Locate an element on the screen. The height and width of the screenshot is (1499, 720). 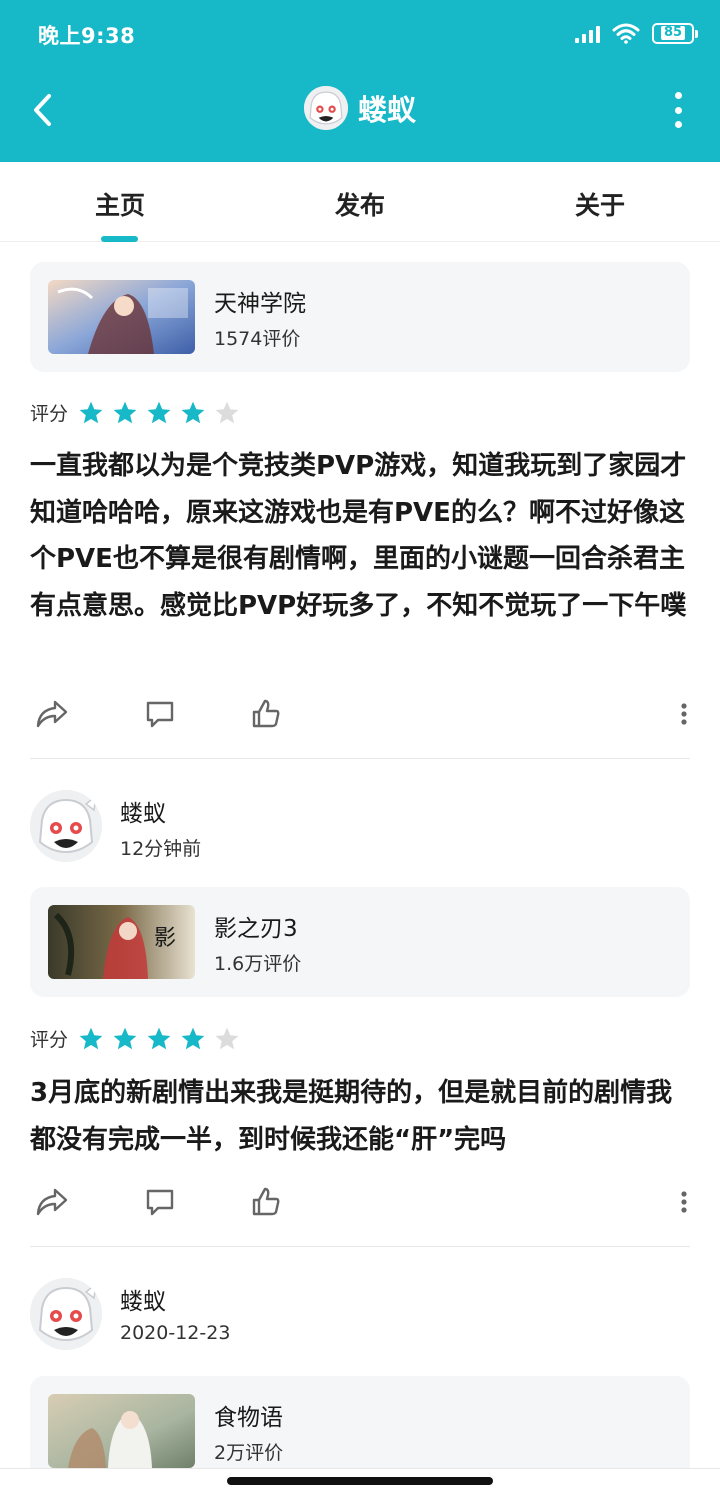
status-time: 晚上9:38 is located at coordinates (87, 36).